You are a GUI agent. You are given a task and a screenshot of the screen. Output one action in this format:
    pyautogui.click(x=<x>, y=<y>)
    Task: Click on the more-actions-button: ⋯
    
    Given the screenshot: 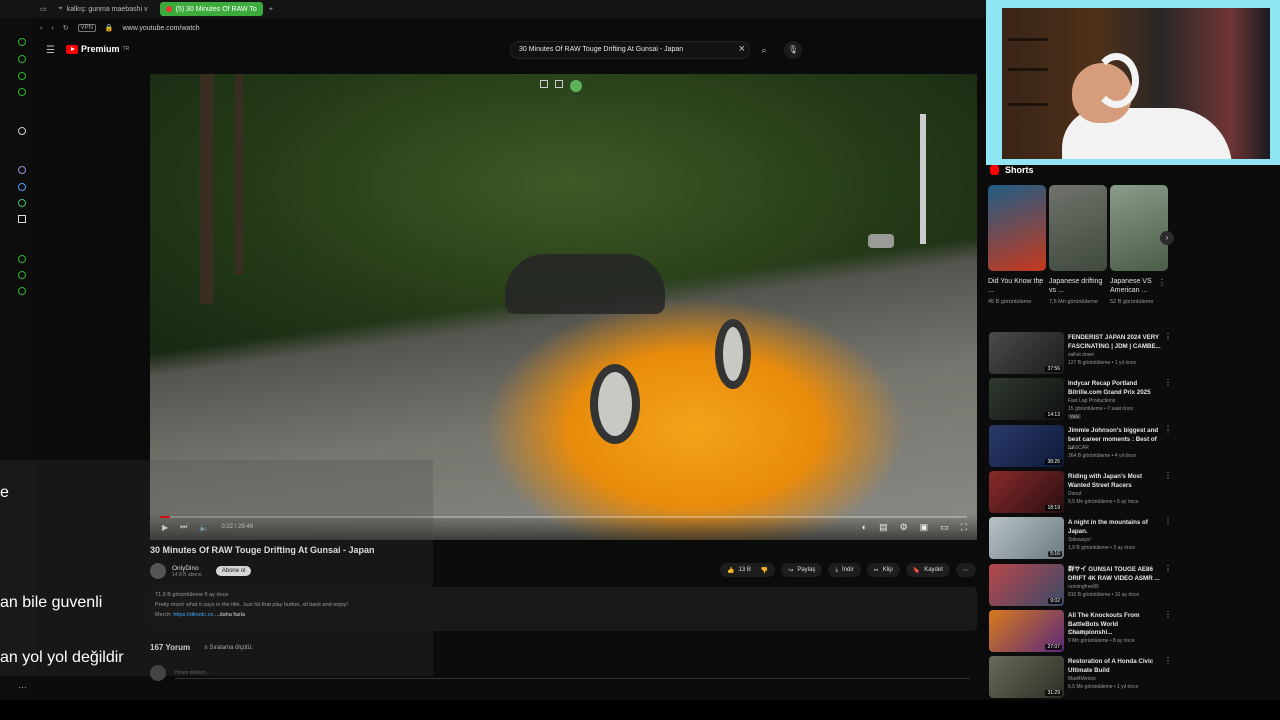 What is the action you would take?
    pyautogui.click(x=965, y=570)
    